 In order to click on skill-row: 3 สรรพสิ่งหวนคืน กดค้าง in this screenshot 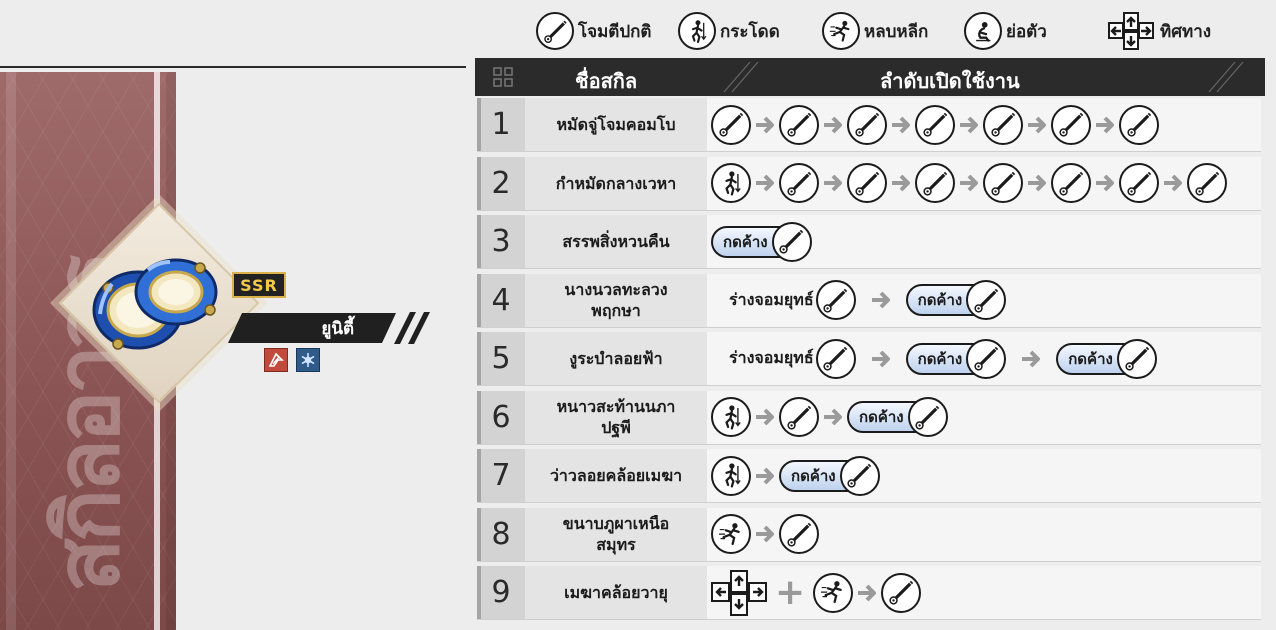, I will do `click(869, 242)`.